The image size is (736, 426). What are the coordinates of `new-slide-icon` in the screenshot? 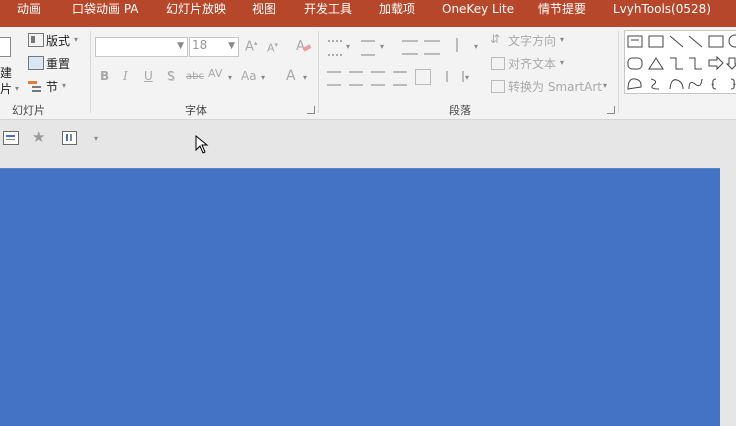 It's located at (5, 47).